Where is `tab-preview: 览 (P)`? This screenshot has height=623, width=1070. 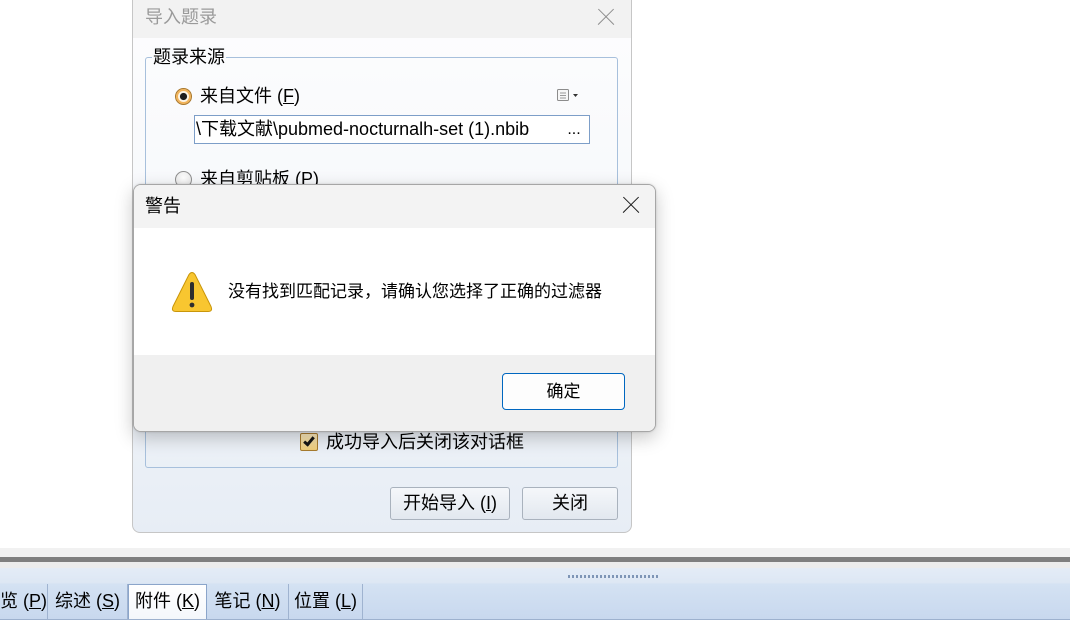 tab-preview: 览 (P) is located at coordinates (24, 601).